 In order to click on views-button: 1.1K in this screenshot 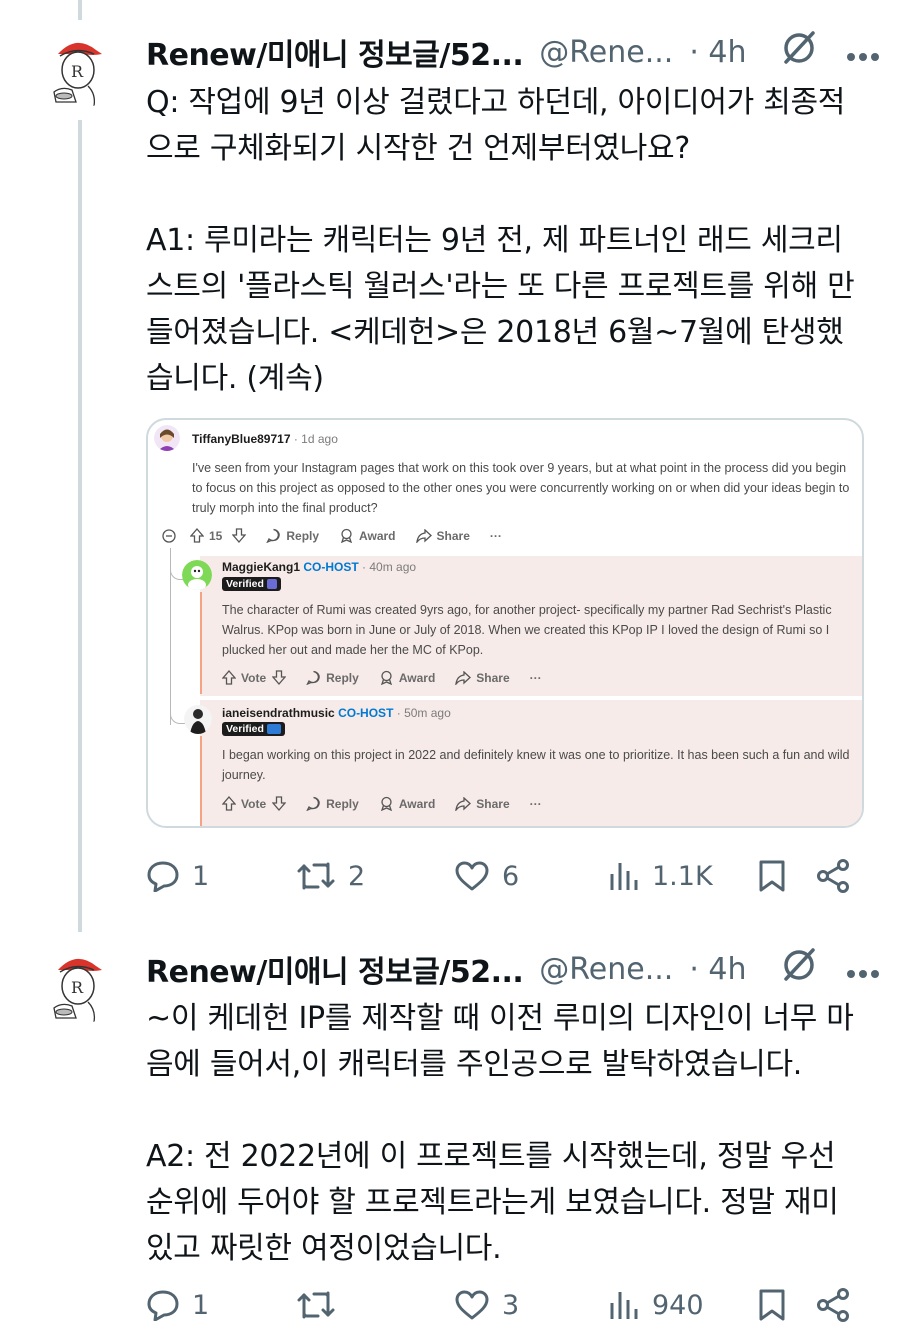, I will do `click(683, 876)`.